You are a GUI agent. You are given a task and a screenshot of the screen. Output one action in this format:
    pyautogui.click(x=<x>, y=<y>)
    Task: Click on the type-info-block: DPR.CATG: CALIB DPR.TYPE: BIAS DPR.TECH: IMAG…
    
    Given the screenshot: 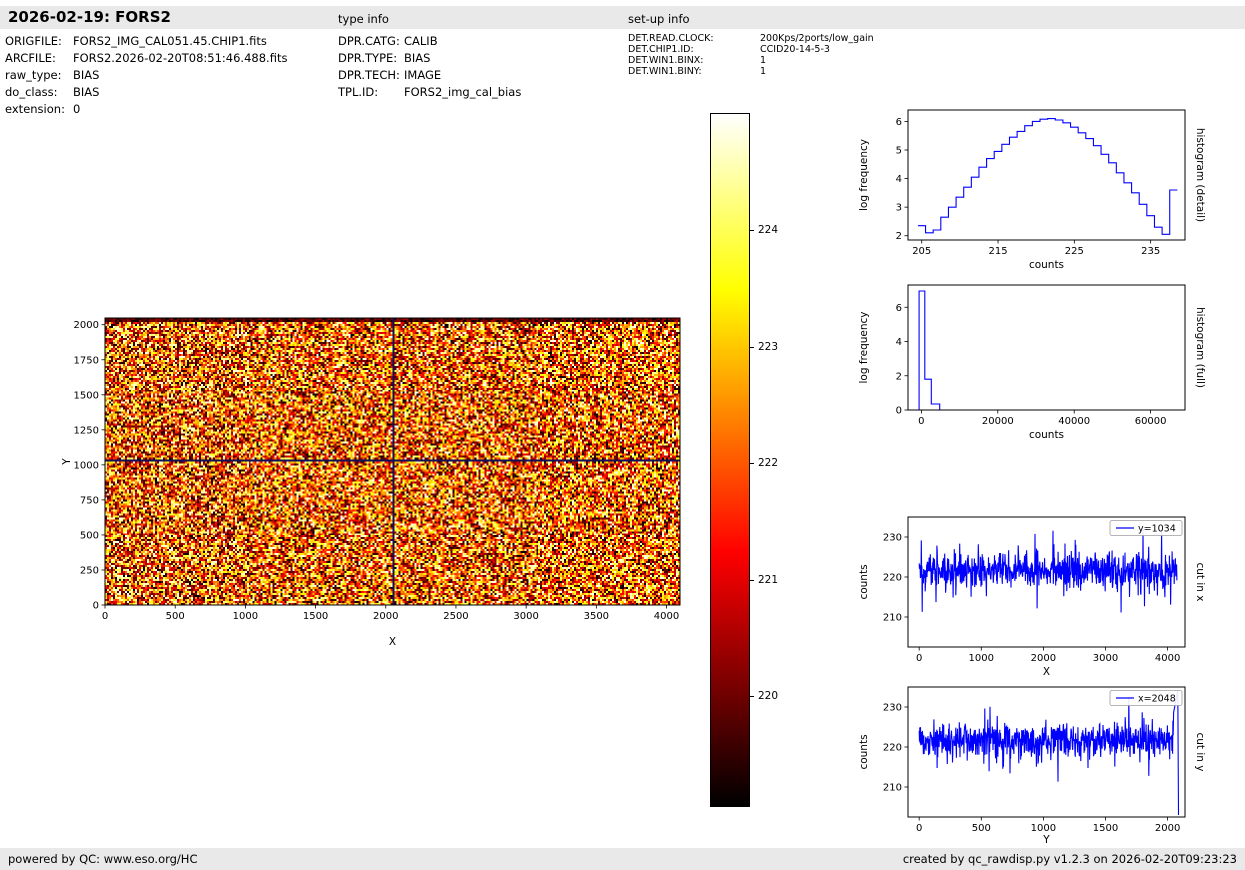 What is the action you would take?
    pyautogui.click(x=429, y=67)
    